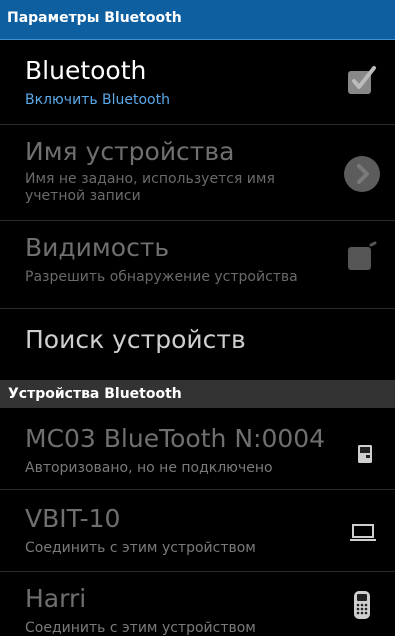 The width and height of the screenshot is (395, 636). I want to click on laptop-icon, so click(363, 533).